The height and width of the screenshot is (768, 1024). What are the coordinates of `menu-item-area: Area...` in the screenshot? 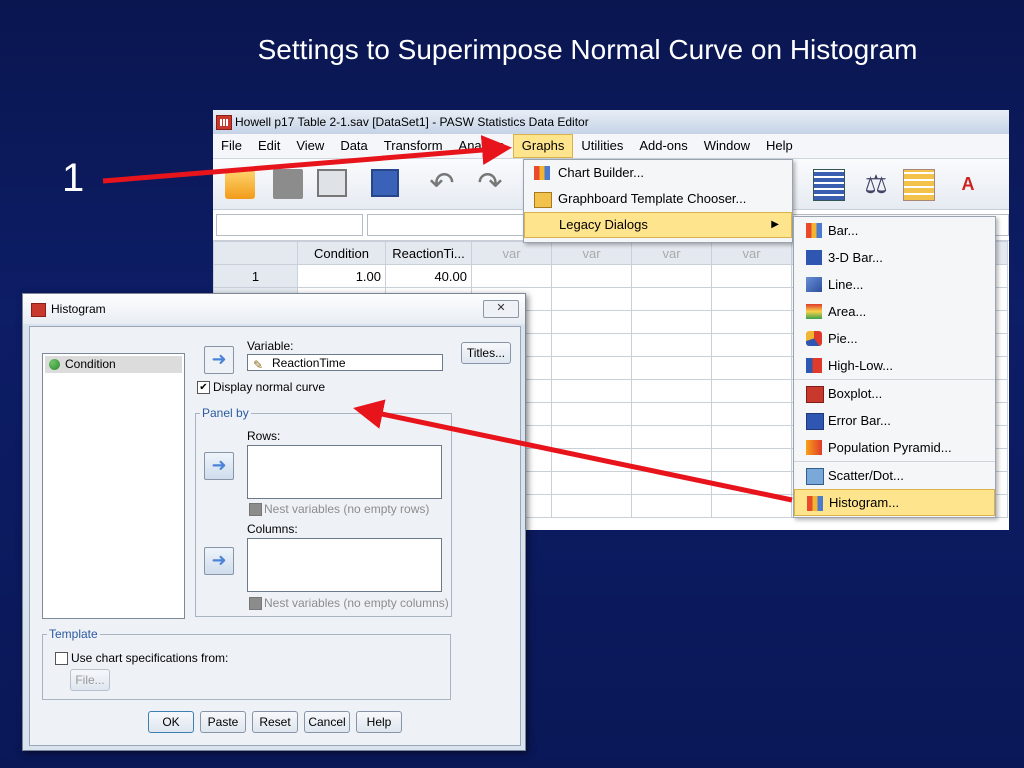 It's located at (894, 311).